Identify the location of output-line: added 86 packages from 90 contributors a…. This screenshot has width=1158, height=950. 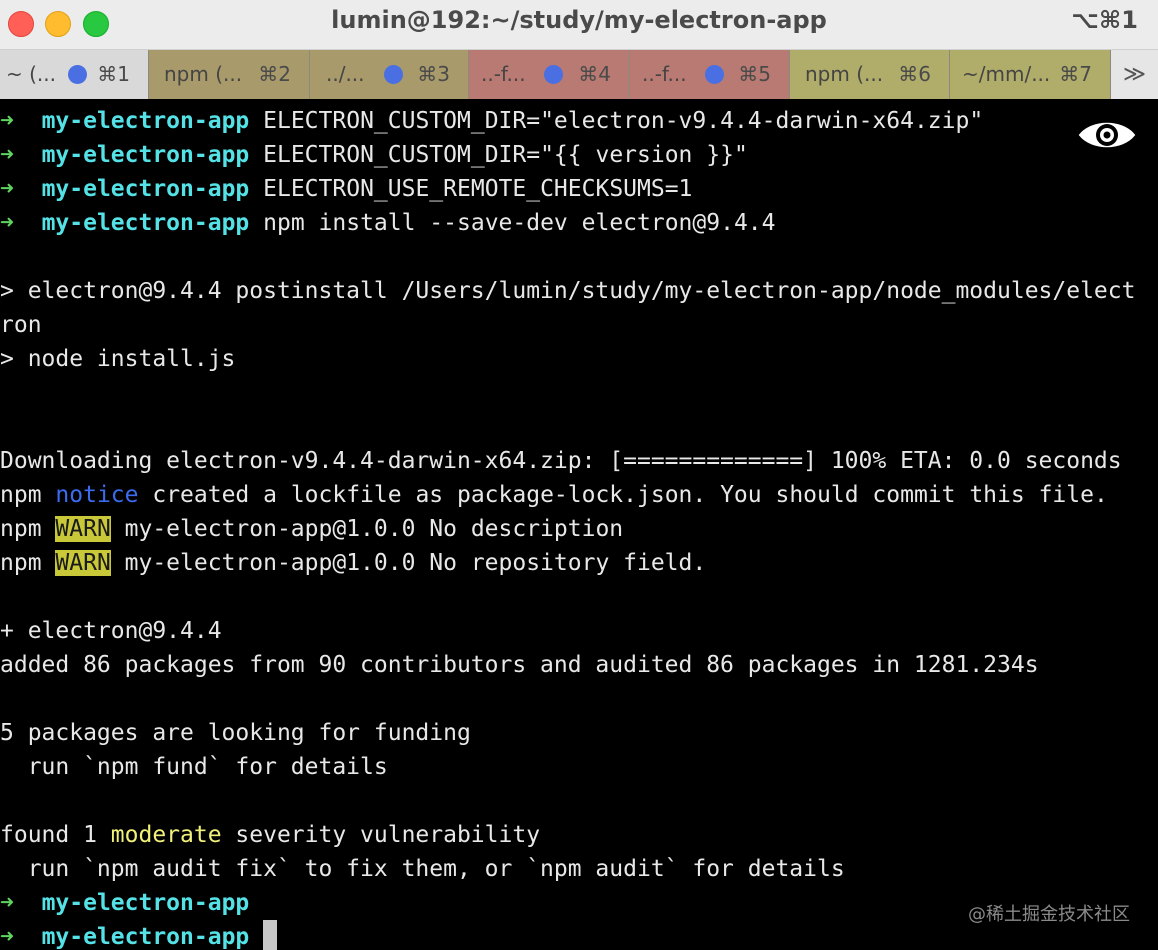
(519, 665).